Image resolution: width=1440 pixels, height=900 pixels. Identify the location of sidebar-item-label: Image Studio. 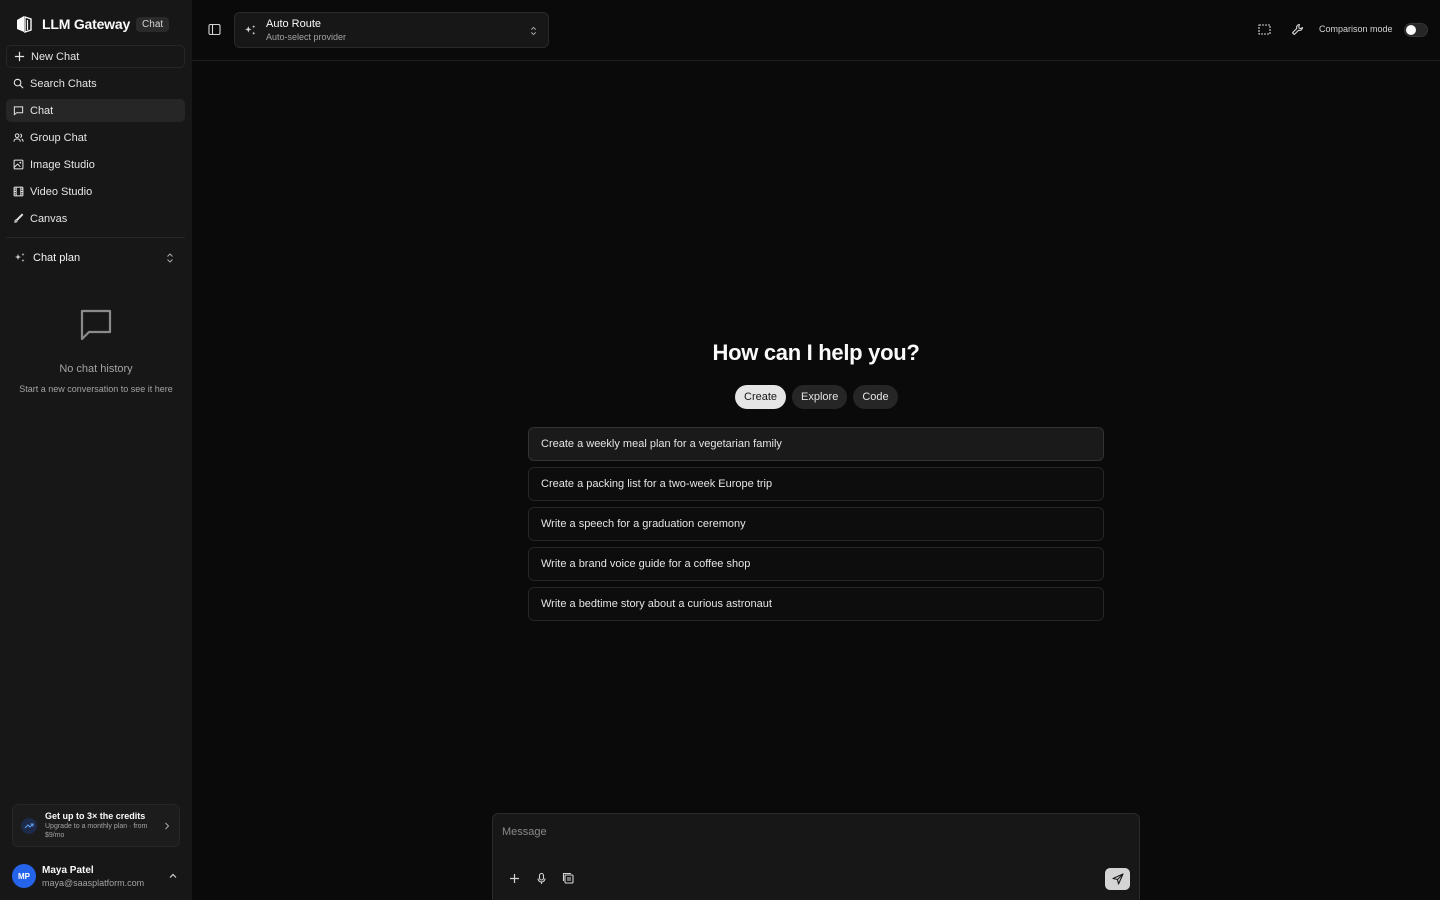
(62, 164).